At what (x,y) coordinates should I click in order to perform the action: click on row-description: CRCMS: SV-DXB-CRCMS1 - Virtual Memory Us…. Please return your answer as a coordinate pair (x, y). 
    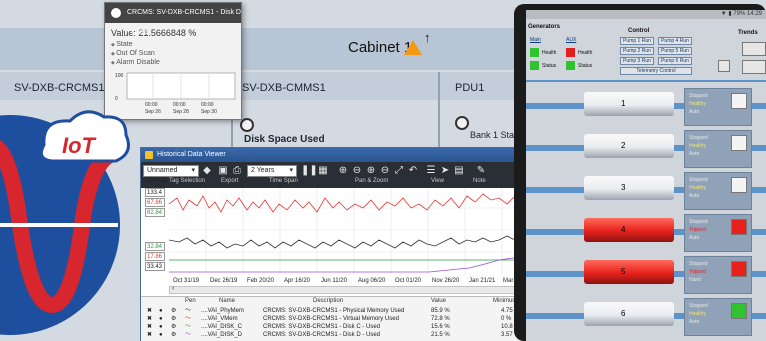
    Looking at the image, I should click on (331, 319).